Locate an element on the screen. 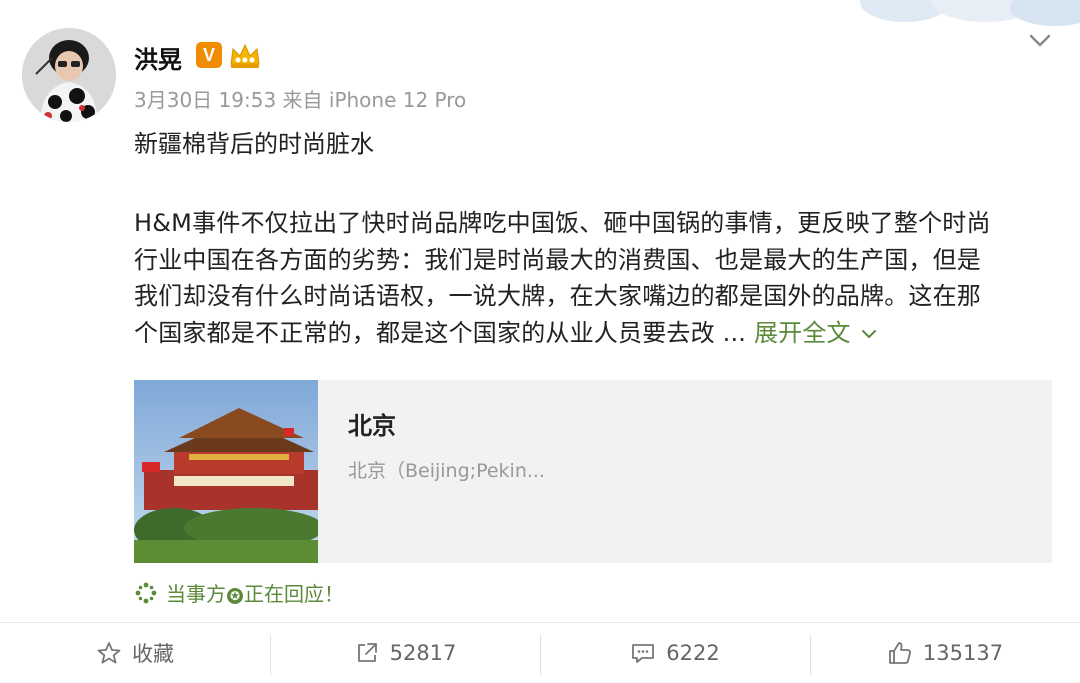  like-button: 135137 is located at coordinates (945, 653).